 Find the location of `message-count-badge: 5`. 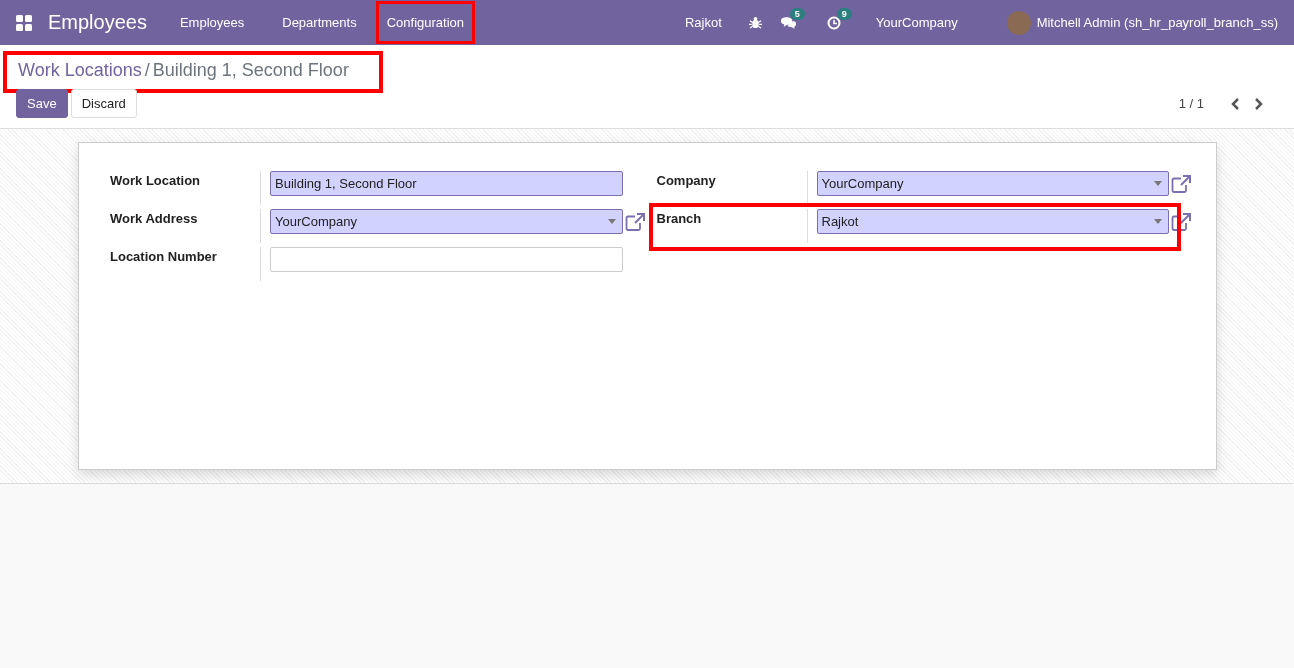

message-count-badge: 5 is located at coordinates (797, 13).